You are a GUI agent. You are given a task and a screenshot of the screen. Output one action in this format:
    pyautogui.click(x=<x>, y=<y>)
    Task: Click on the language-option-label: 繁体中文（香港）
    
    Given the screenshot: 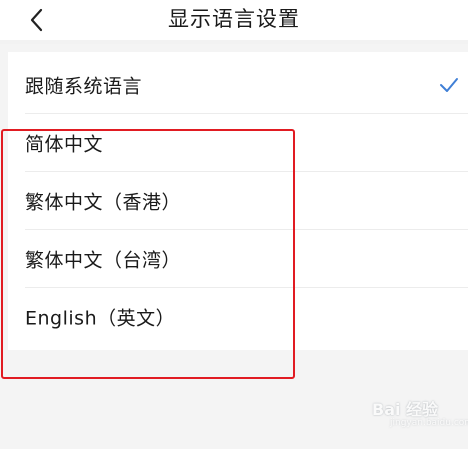 What is the action you would take?
    pyautogui.click(x=103, y=202)
    